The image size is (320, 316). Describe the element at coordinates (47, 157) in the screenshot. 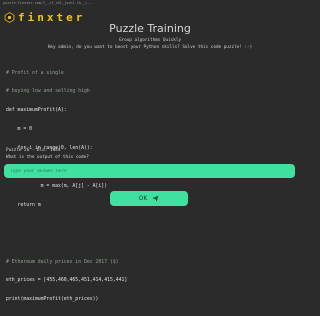

I see `question-text: What is the output of this code?` at that location.